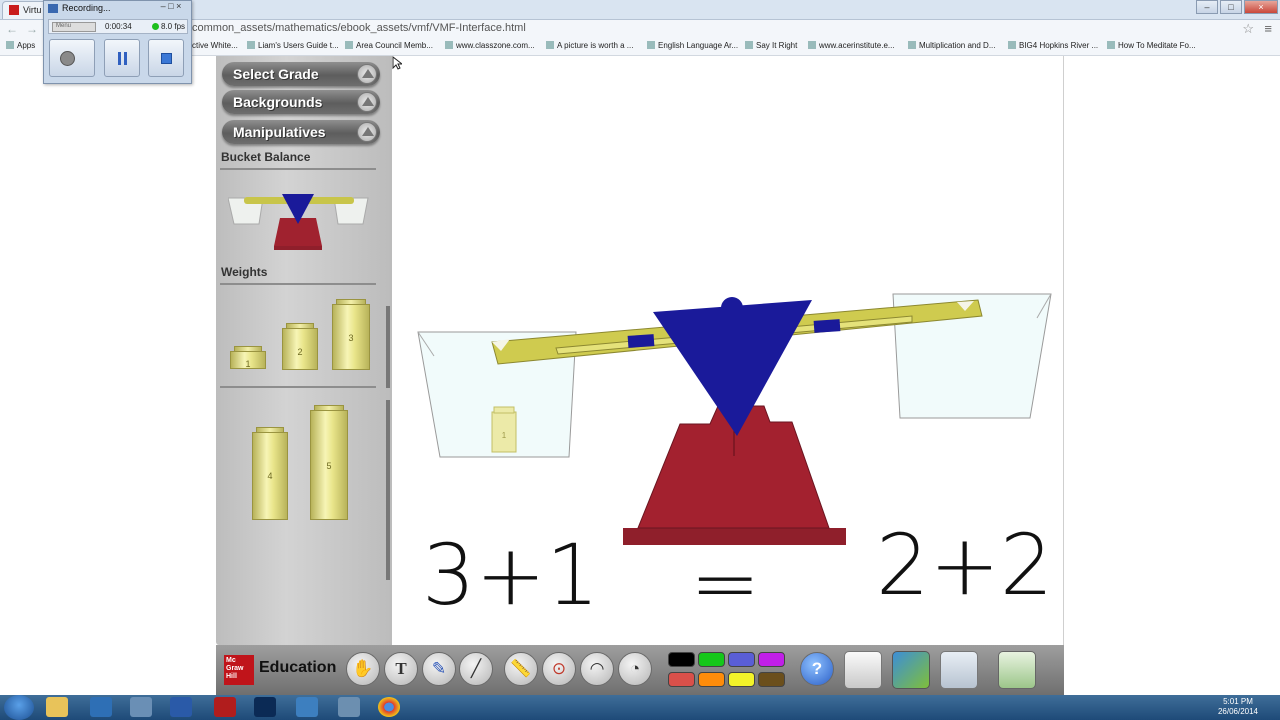 The height and width of the screenshot is (720, 1280). What do you see at coordinates (640, 707) in the screenshot?
I see `windows-taskbar: 5:01 PM 26/06/2014` at bounding box center [640, 707].